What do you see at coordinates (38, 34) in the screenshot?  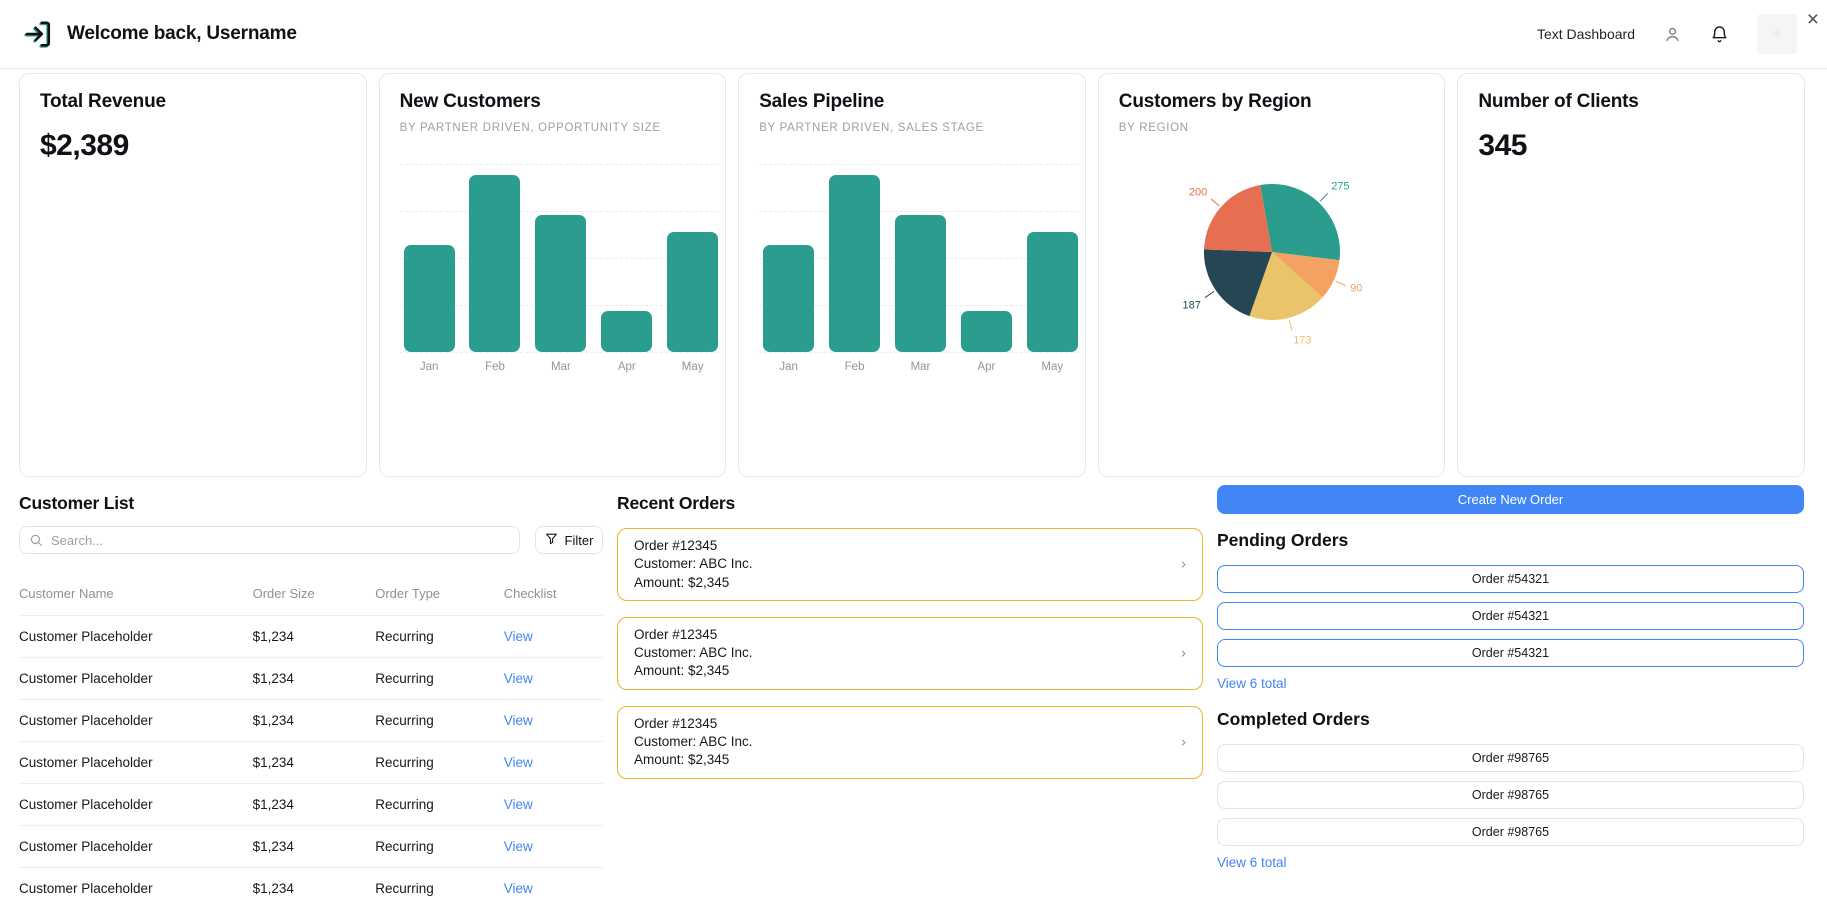 I see `login-icon` at bounding box center [38, 34].